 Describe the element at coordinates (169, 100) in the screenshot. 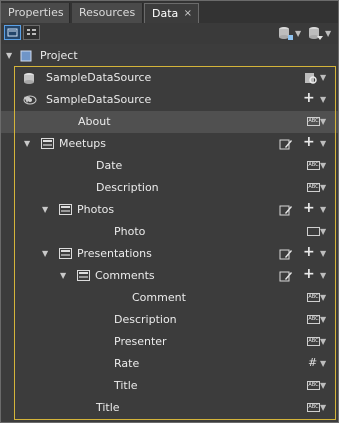

I see `tree-row: ▼ SampleDataSource + ▼` at that location.